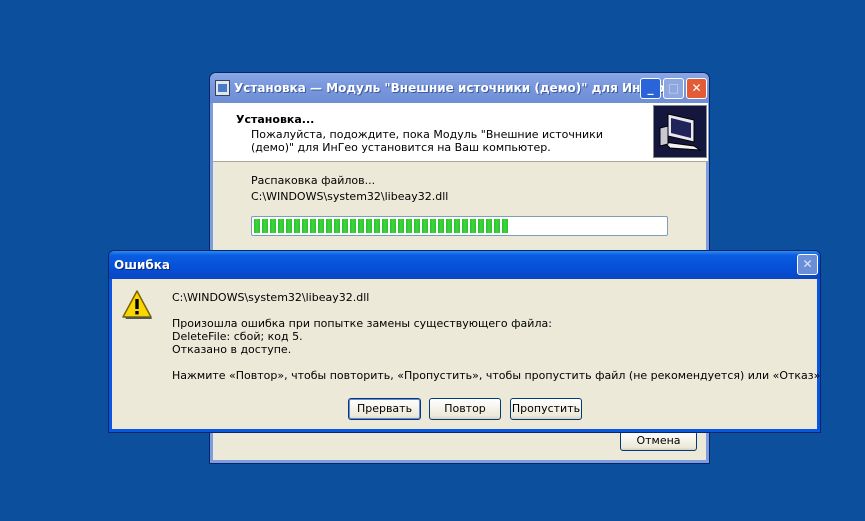 This screenshot has height=521, width=865. I want to click on progress-bar, so click(459, 226).